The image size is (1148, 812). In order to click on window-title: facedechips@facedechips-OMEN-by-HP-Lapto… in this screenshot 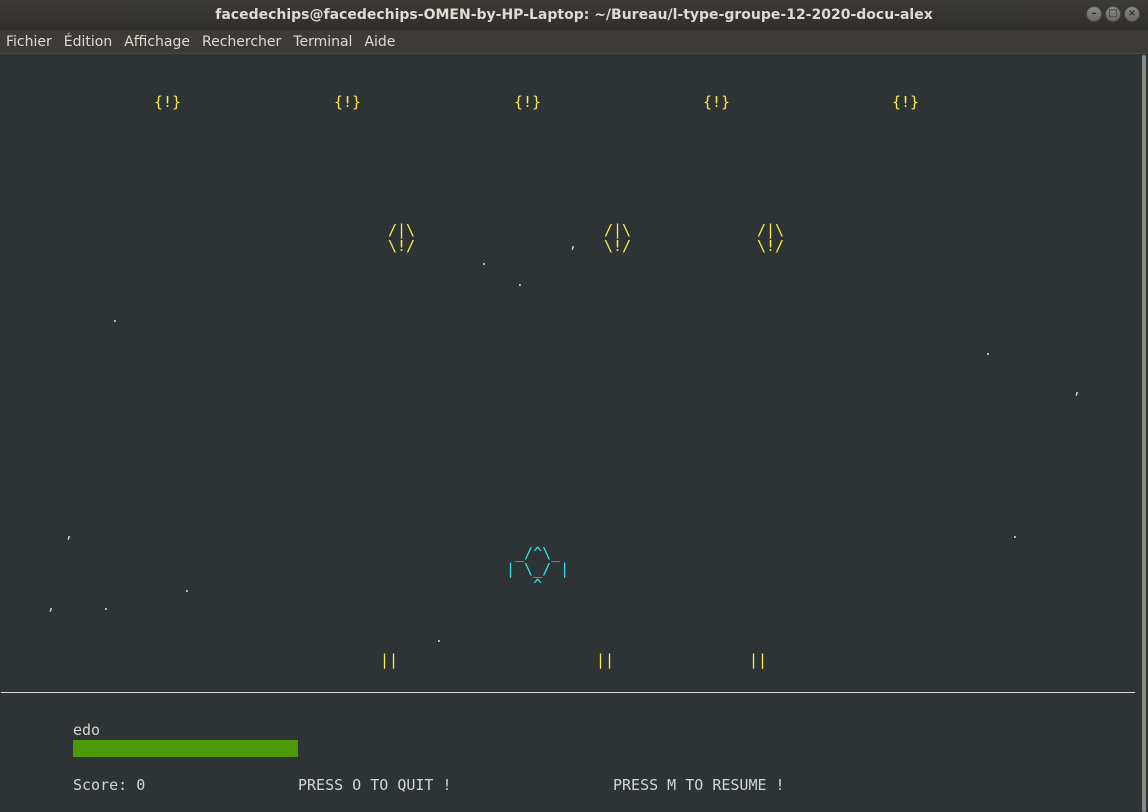, I will do `click(574, 15)`.